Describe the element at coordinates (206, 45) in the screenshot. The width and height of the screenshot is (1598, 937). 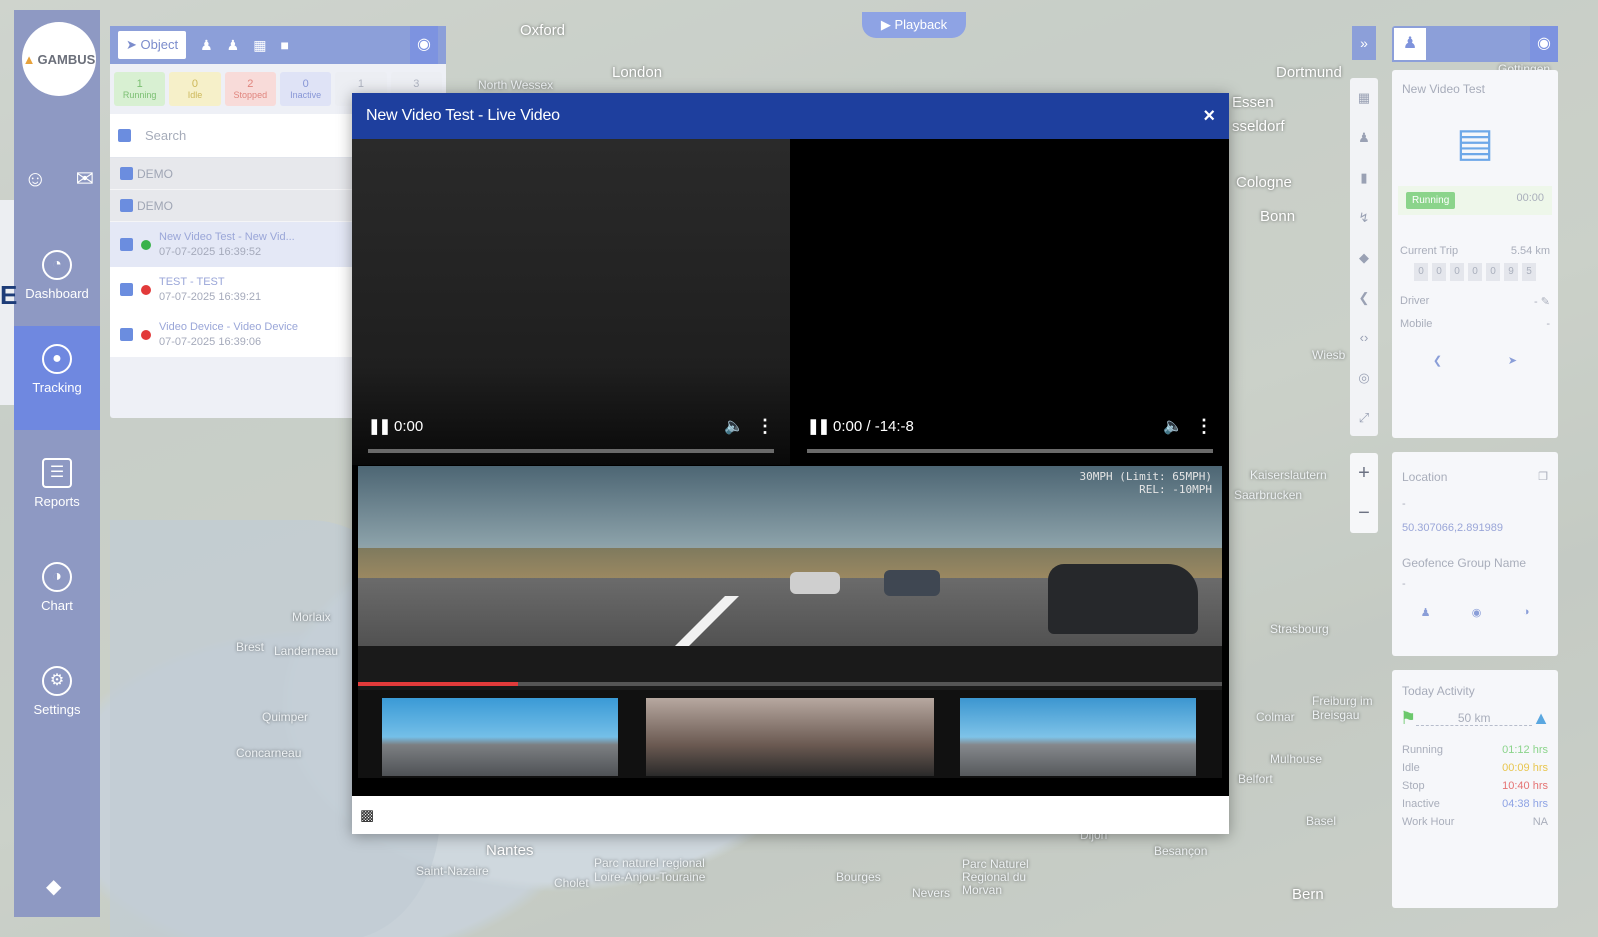
I see `driver-icon: ♟` at that location.